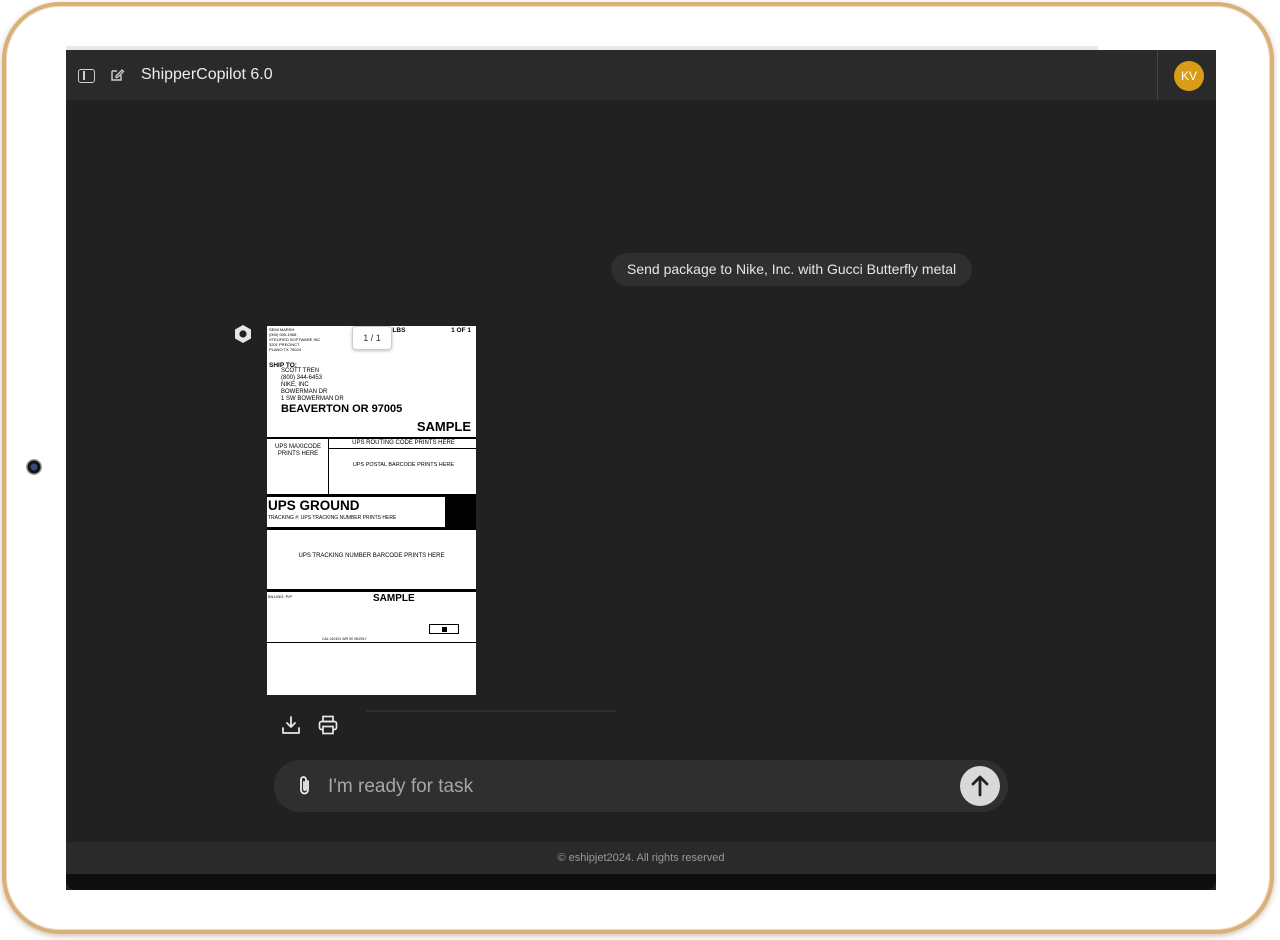 The width and height of the screenshot is (1280, 940). I want to click on label-footer-code: CAL 010101 WR 00 05/2017, so click(344, 639).